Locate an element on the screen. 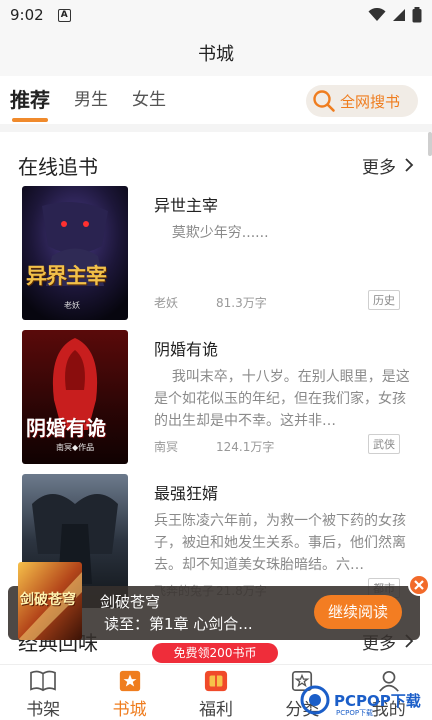  divider is located at coordinates (216, 128).